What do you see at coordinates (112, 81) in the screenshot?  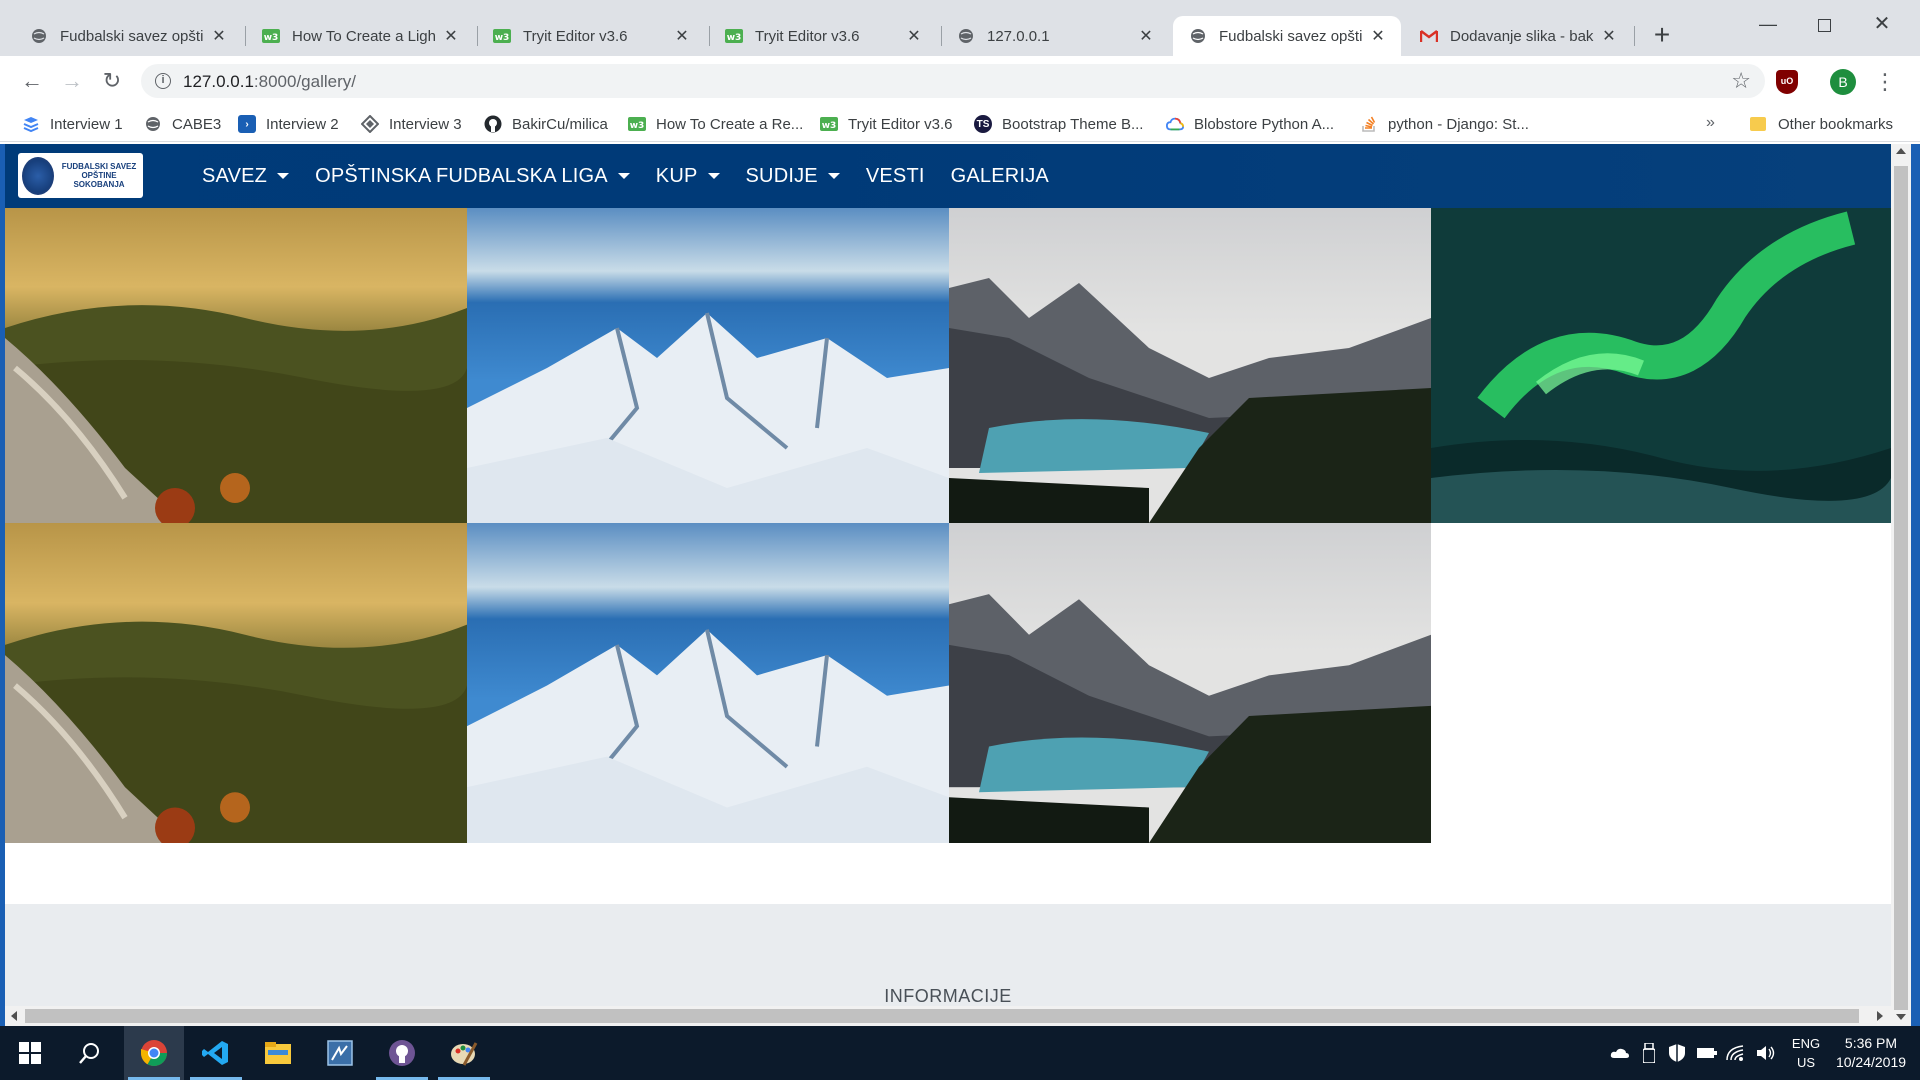 I see `reload-icon: ↻` at bounding box center [112, 81].